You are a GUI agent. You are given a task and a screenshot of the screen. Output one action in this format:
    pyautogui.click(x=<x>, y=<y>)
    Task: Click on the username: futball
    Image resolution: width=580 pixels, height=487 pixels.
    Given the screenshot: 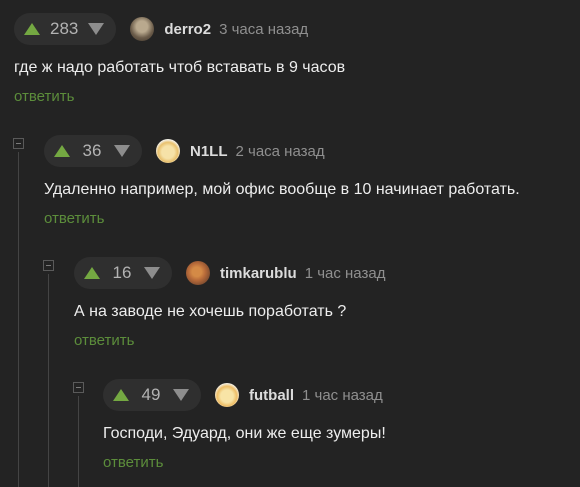 What is the action you would take?
    pyautogui.click(x=271, y=395)
    